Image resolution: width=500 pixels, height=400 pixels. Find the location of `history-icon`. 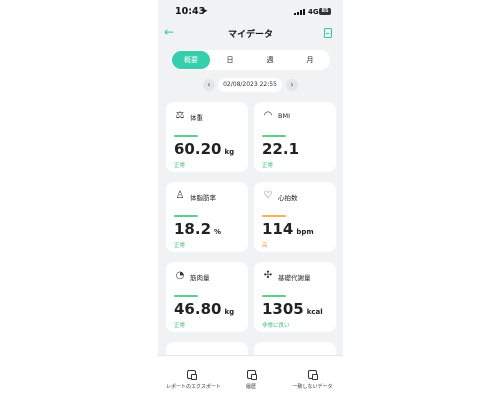

history-icon is located at coordinates (251, 375).